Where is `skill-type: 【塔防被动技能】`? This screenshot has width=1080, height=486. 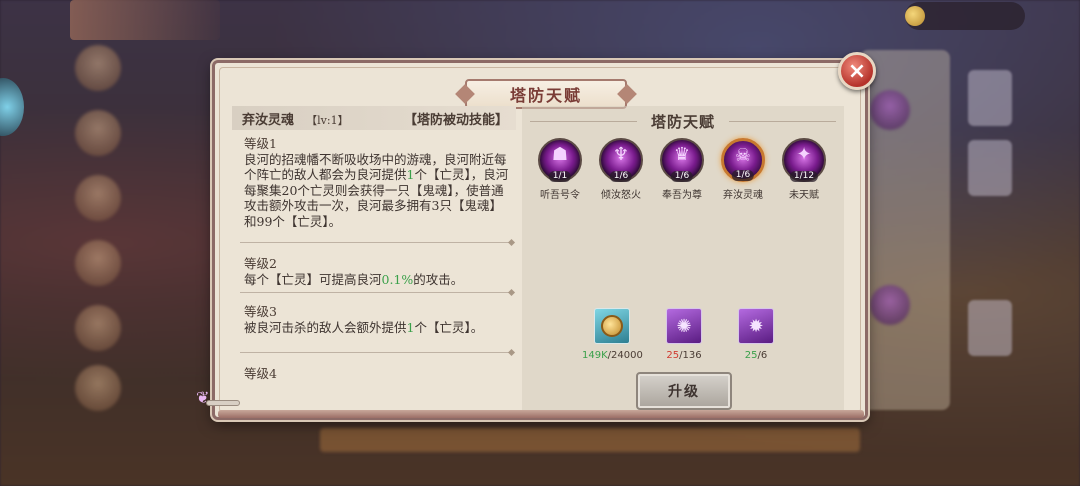 skill-type: 【塔防被动技能】 is located at coordinates (455, 120).